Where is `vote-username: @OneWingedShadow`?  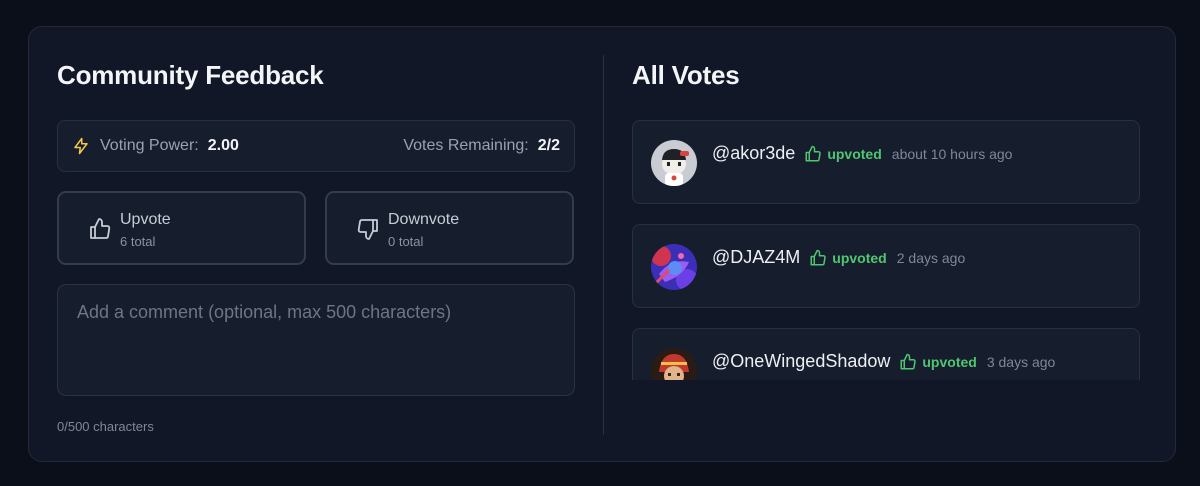 vote-username: @OneWingedShadow is located at coordinates (801, 361).